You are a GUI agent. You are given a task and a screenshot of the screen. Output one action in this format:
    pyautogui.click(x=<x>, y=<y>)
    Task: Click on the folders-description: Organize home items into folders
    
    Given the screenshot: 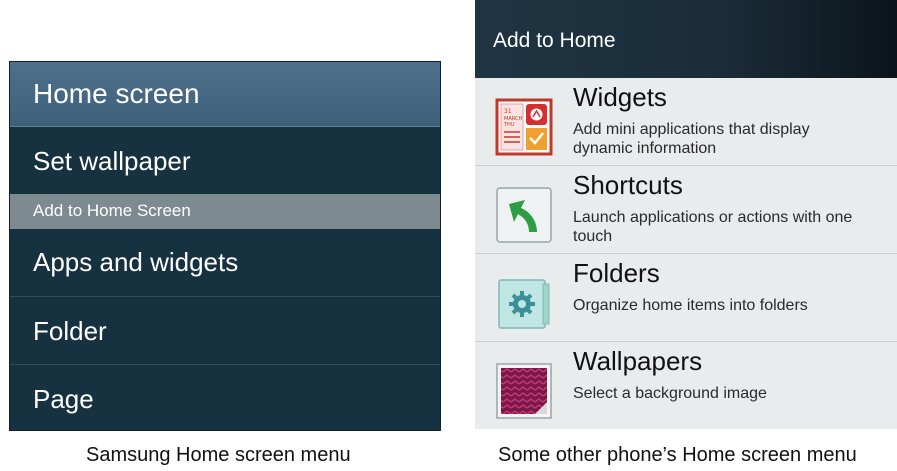 What is the action you would take?
    pyautogui.click(x=690, y=305)
    